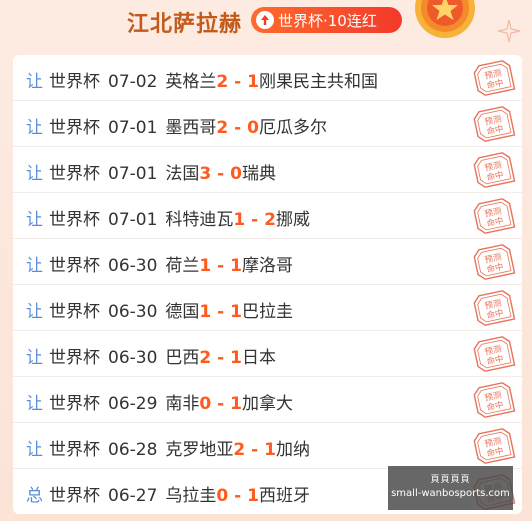  Describe the element at coordinates (450, 493) in the screenshot. I see `watermark-line2: small-wanbosports.com` at that location.